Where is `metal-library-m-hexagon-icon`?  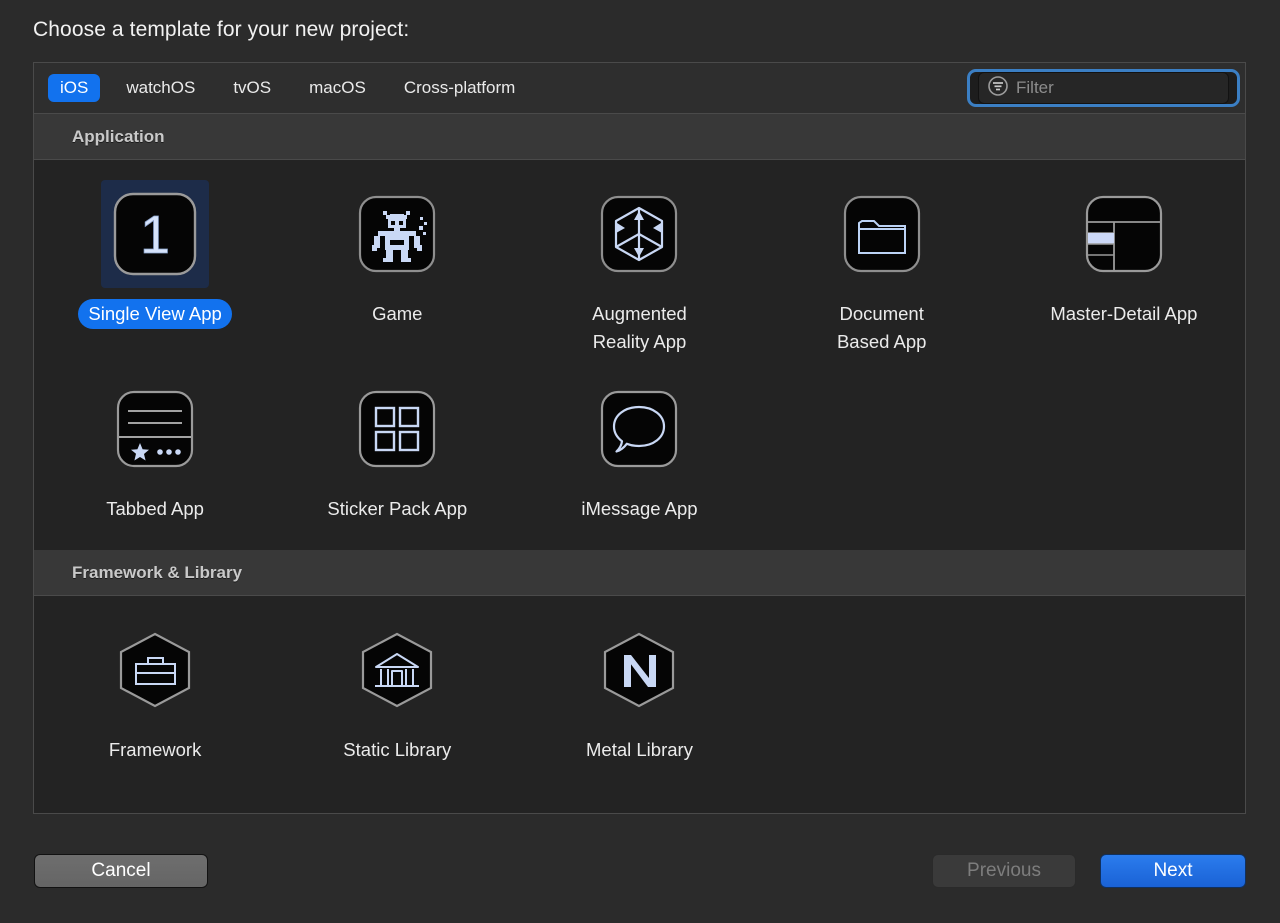
metal-library-m-hexagon-icon is located at coordinates (639, 670).